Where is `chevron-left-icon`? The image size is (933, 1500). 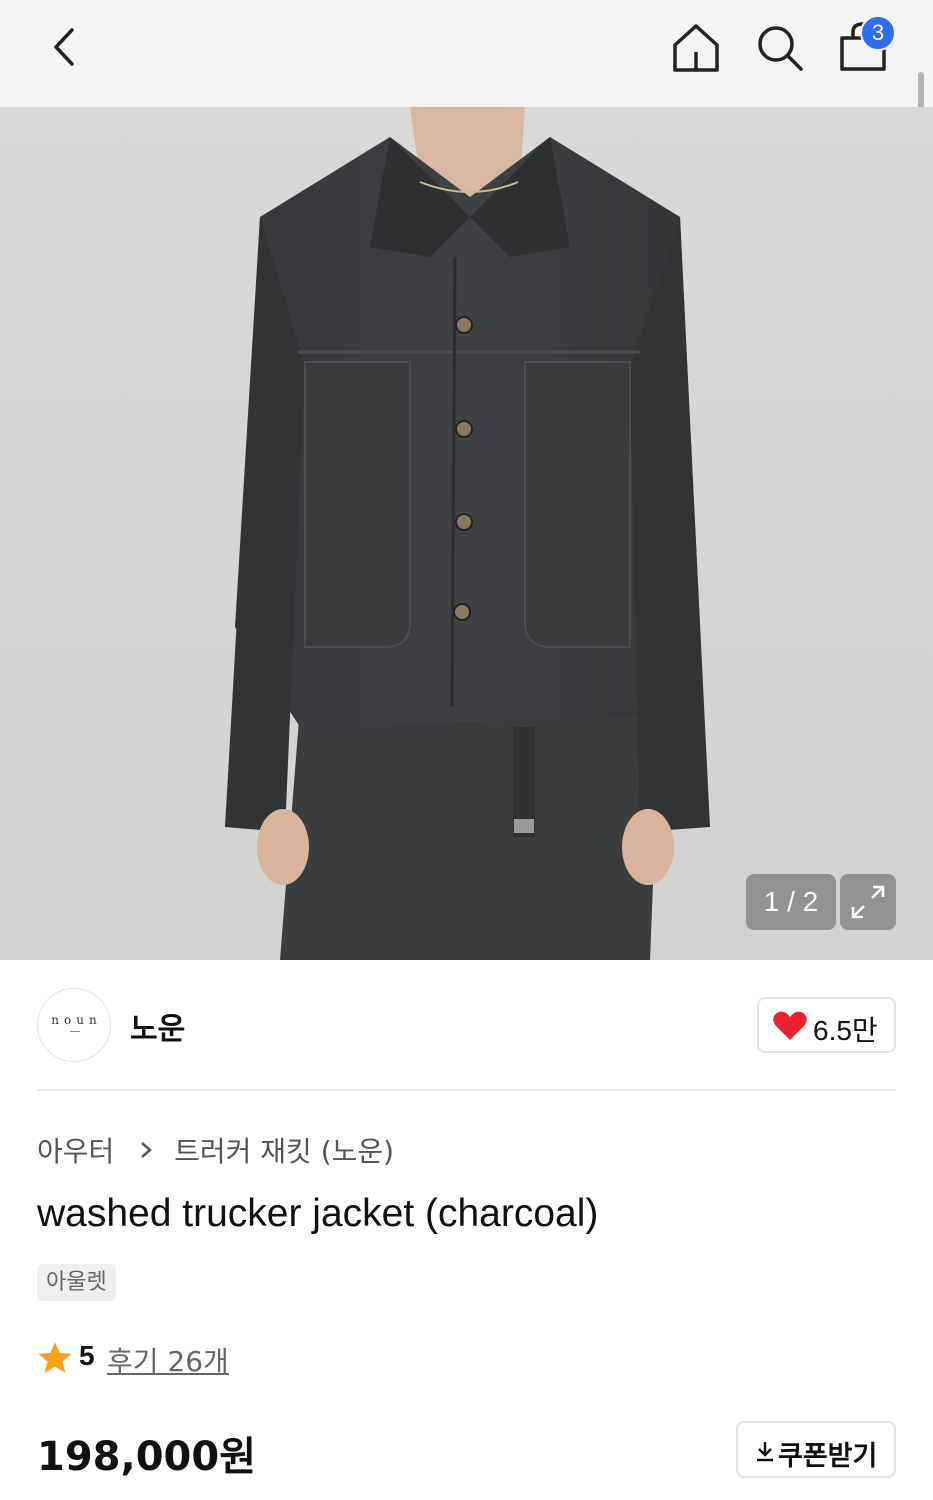
chevron-left-icon is located at coordinates (64, 47).